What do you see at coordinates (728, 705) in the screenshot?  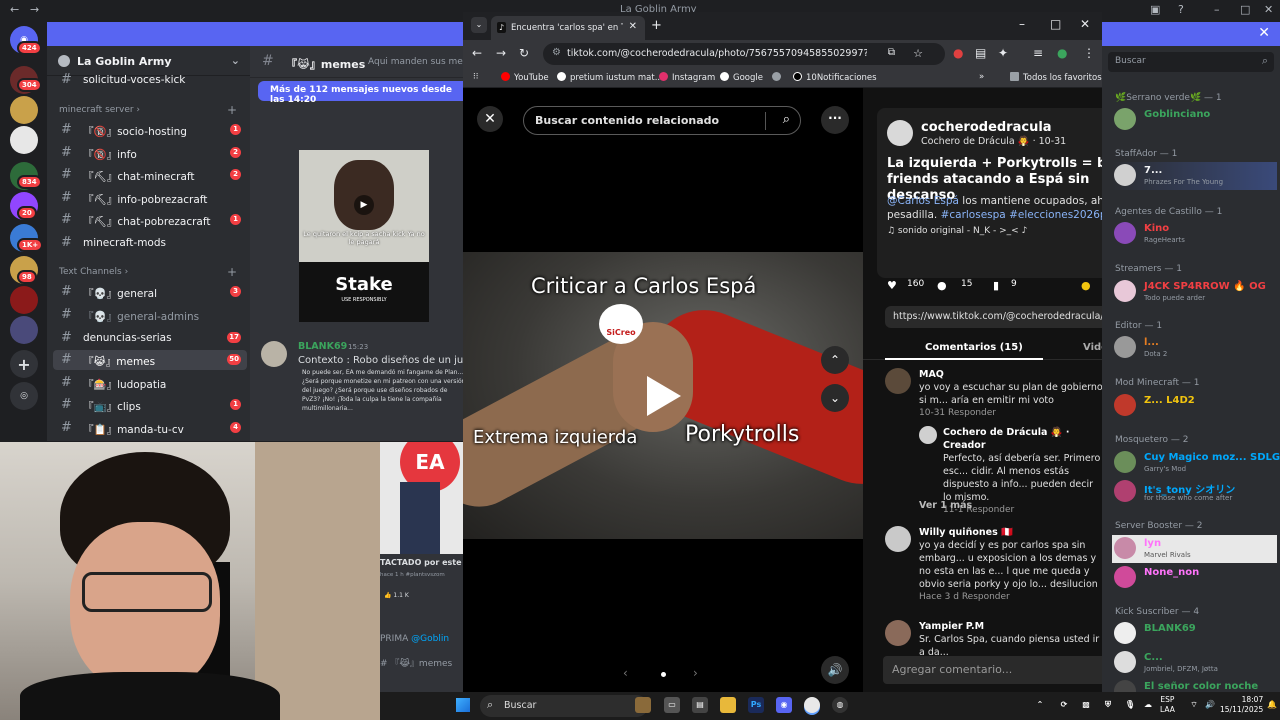 I see `file-explorer-icon` at bounding box center [728, 705].